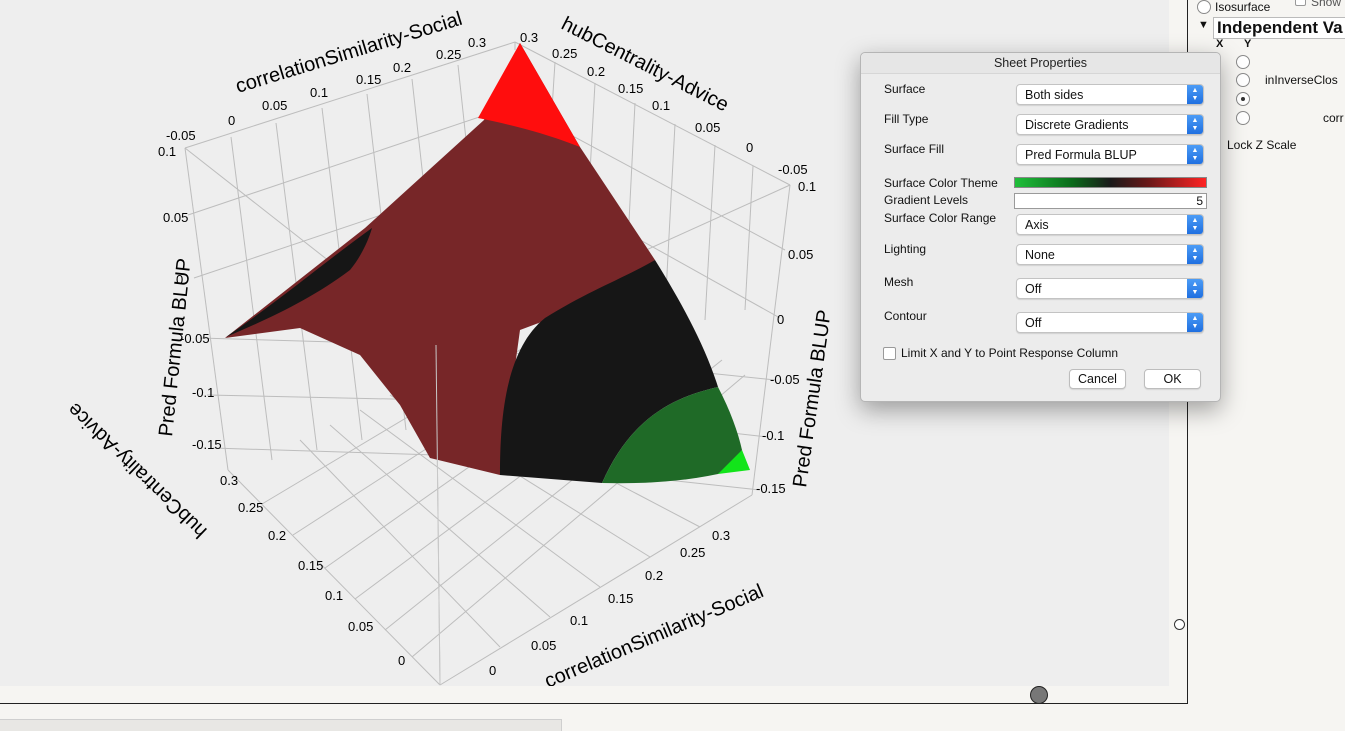 The width and height of the screenshot is (1345, 731). Describe the element at coordinates (630, 88) in the screenshot. I see `tick-label-y-back: 0.15` at that location.